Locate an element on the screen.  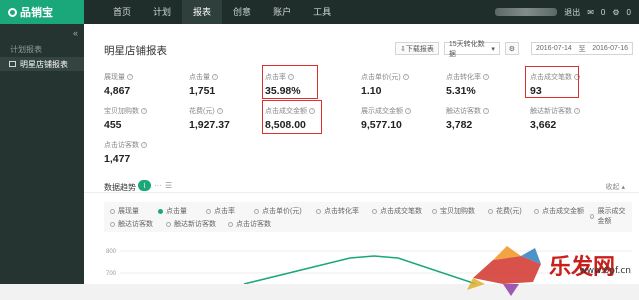
list-view-icon: ☰ is located at coordinates (168, 185).